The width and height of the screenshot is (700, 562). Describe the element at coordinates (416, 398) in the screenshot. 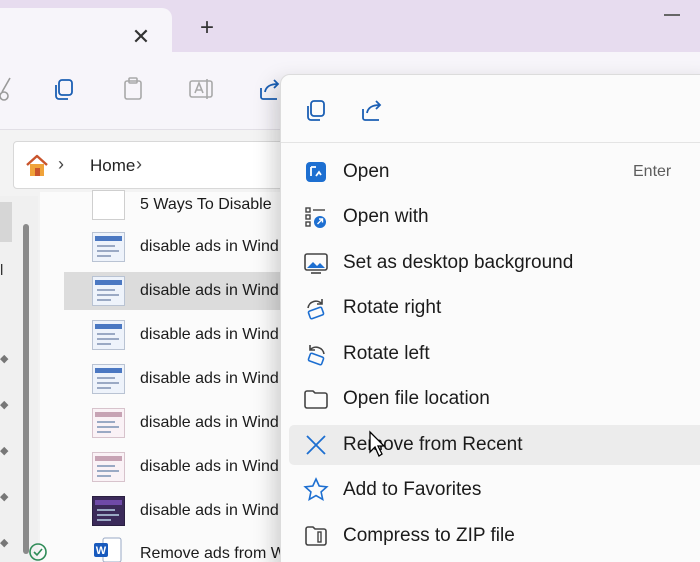

I see `menu-item-label: Open file location` at that location.